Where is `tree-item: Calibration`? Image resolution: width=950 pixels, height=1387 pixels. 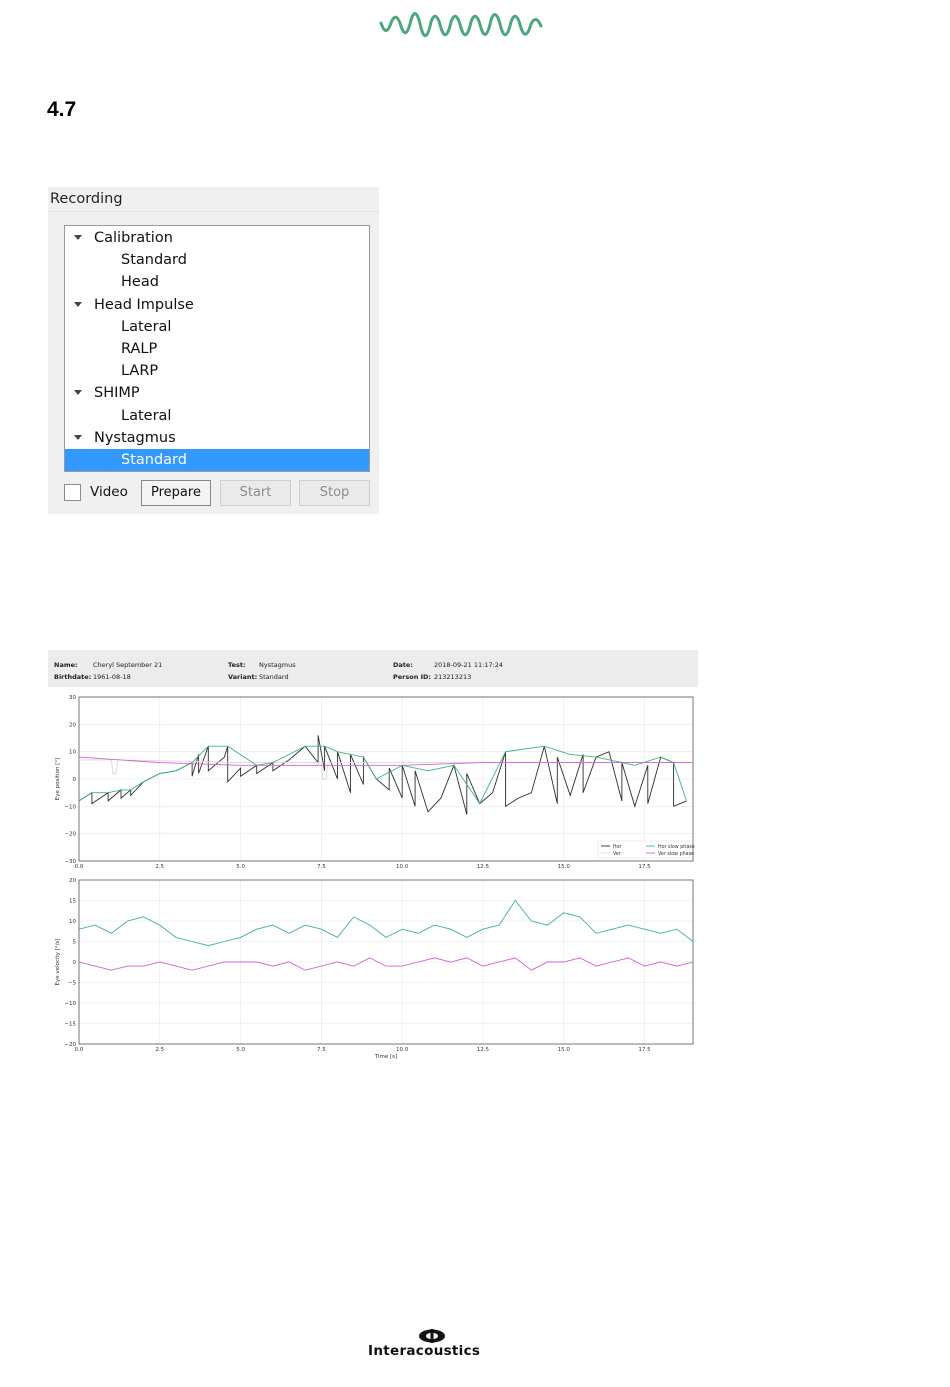 tree-item: Calibration is located at coordinates (217, 238).